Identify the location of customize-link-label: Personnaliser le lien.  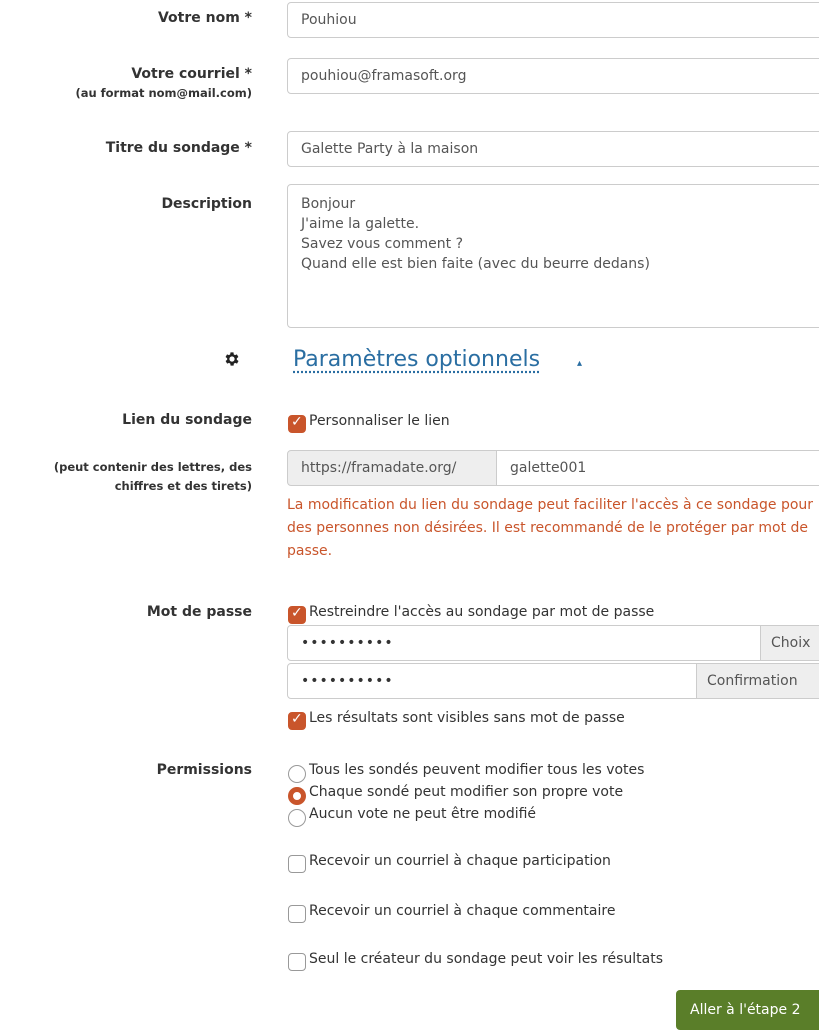
(379, 421).